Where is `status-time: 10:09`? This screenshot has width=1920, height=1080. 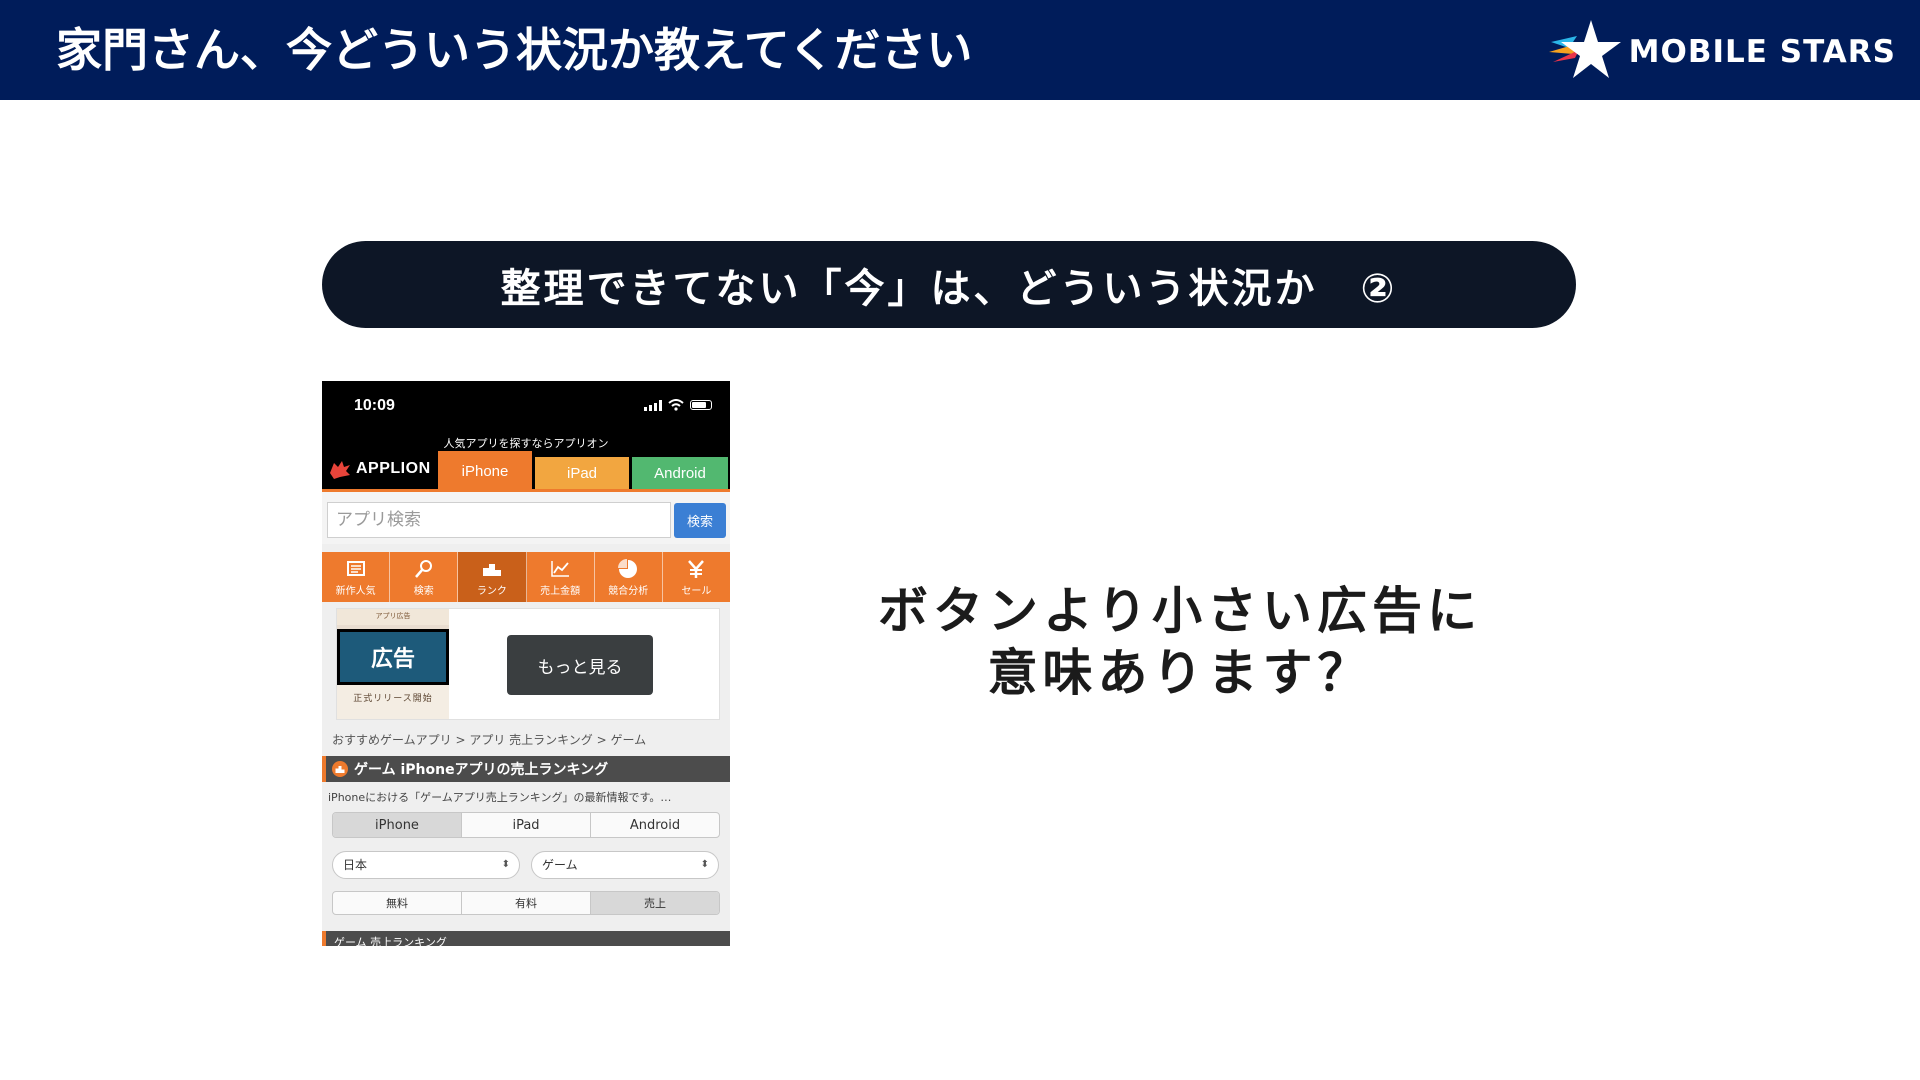
status-time: 10:09 is located at coordinates (374, 405).